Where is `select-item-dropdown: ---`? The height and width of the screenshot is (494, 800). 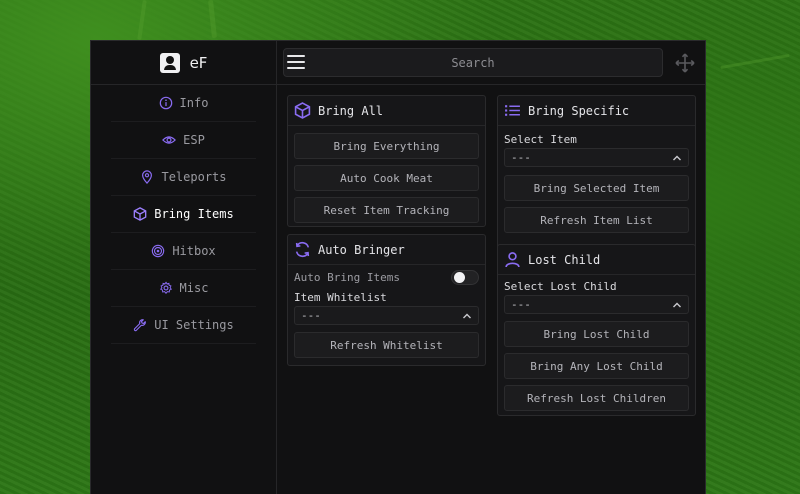
select-item-dropdown: --- is located at coordinates (596, 157).